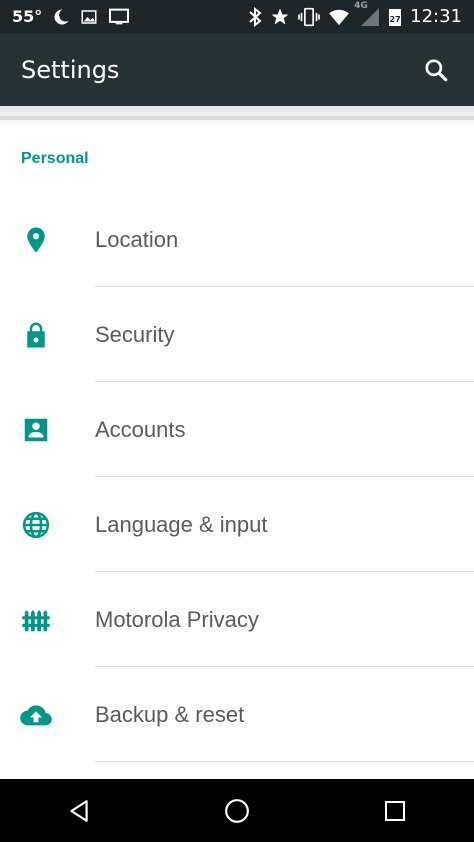 The width and height of the screenshot is (474, 842). What do you see at coordinates (36, 524) in the screenshot?
I see `globe-icon` at bounding box center [36, 524].